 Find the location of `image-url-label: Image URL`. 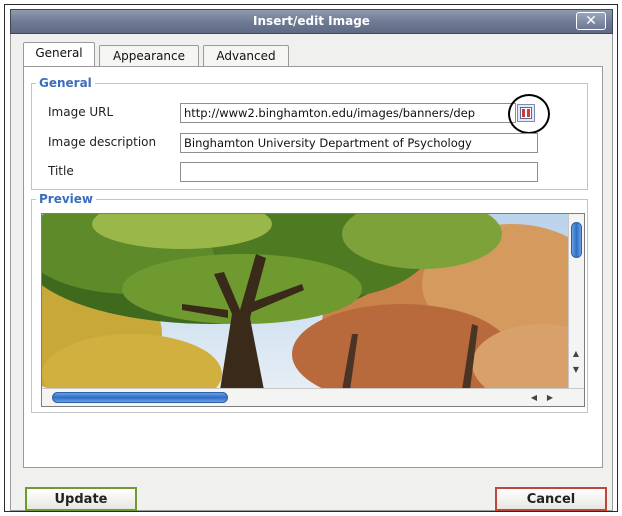

image-url-label: Image URL is located at coordinates (81, 112).